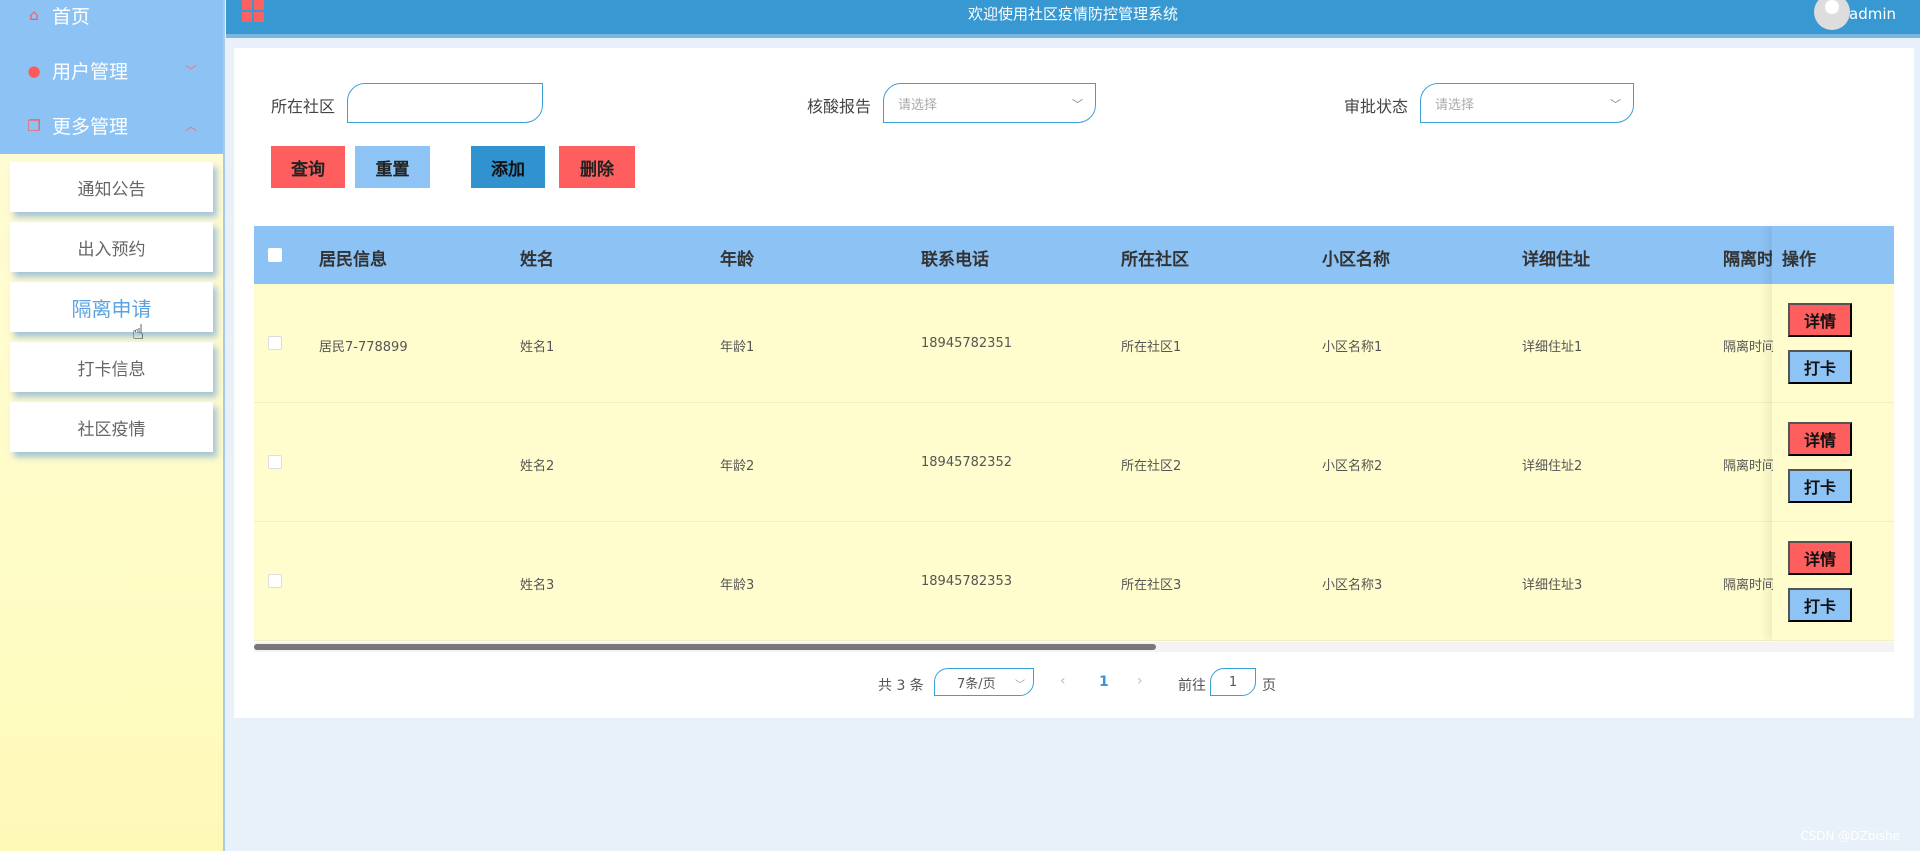  I want to click on cell-estate: 小区名称3, so click(1352, 585).